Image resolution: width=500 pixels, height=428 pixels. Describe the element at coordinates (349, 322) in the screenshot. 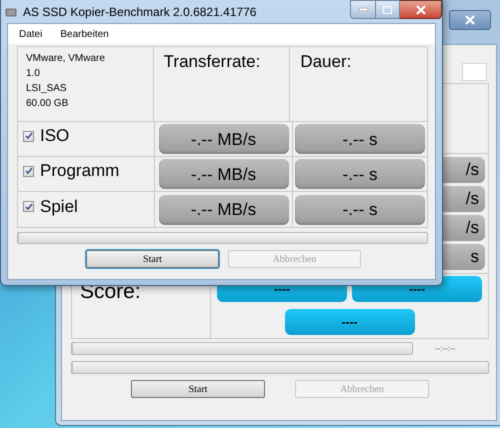

I see `score-display: ----` at that location.